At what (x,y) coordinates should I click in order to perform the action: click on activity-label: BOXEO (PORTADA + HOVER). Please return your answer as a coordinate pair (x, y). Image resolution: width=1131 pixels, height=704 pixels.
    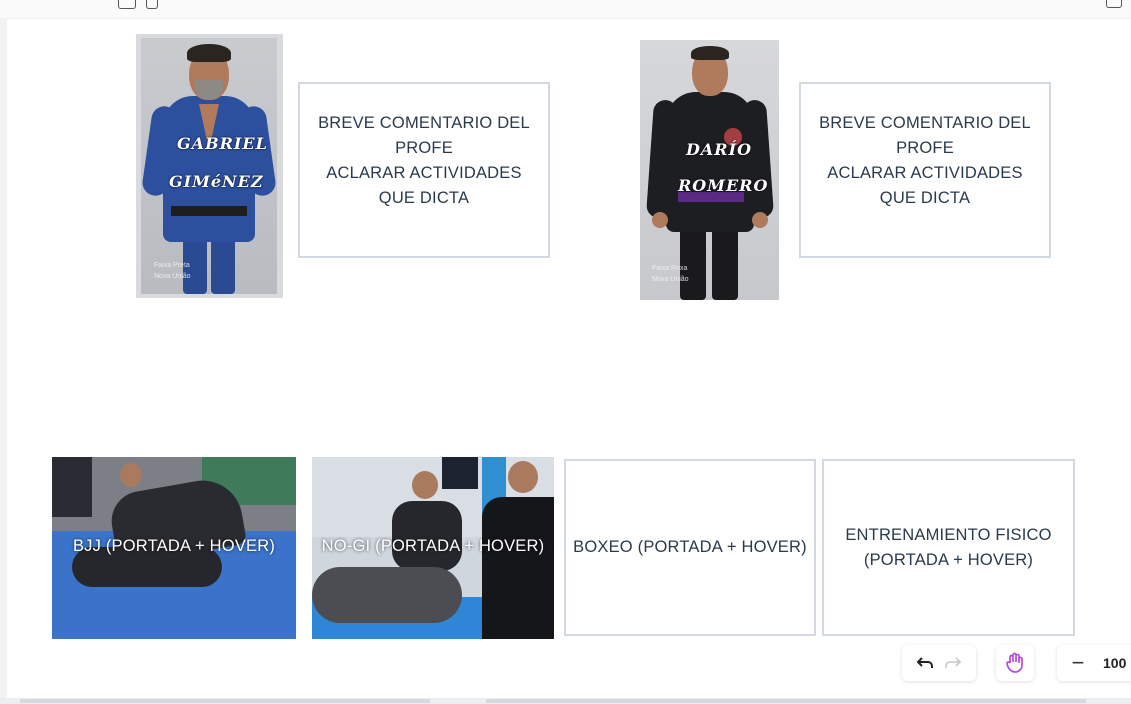
    Looking at the image, I should click on (690, 547).